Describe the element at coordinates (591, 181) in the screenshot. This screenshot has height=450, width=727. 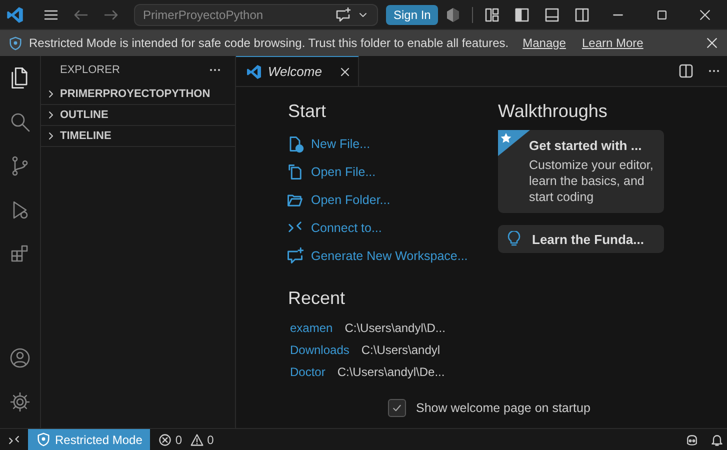
I see `card-description: Customize your editor, learn the basics, and start coding` at that location.